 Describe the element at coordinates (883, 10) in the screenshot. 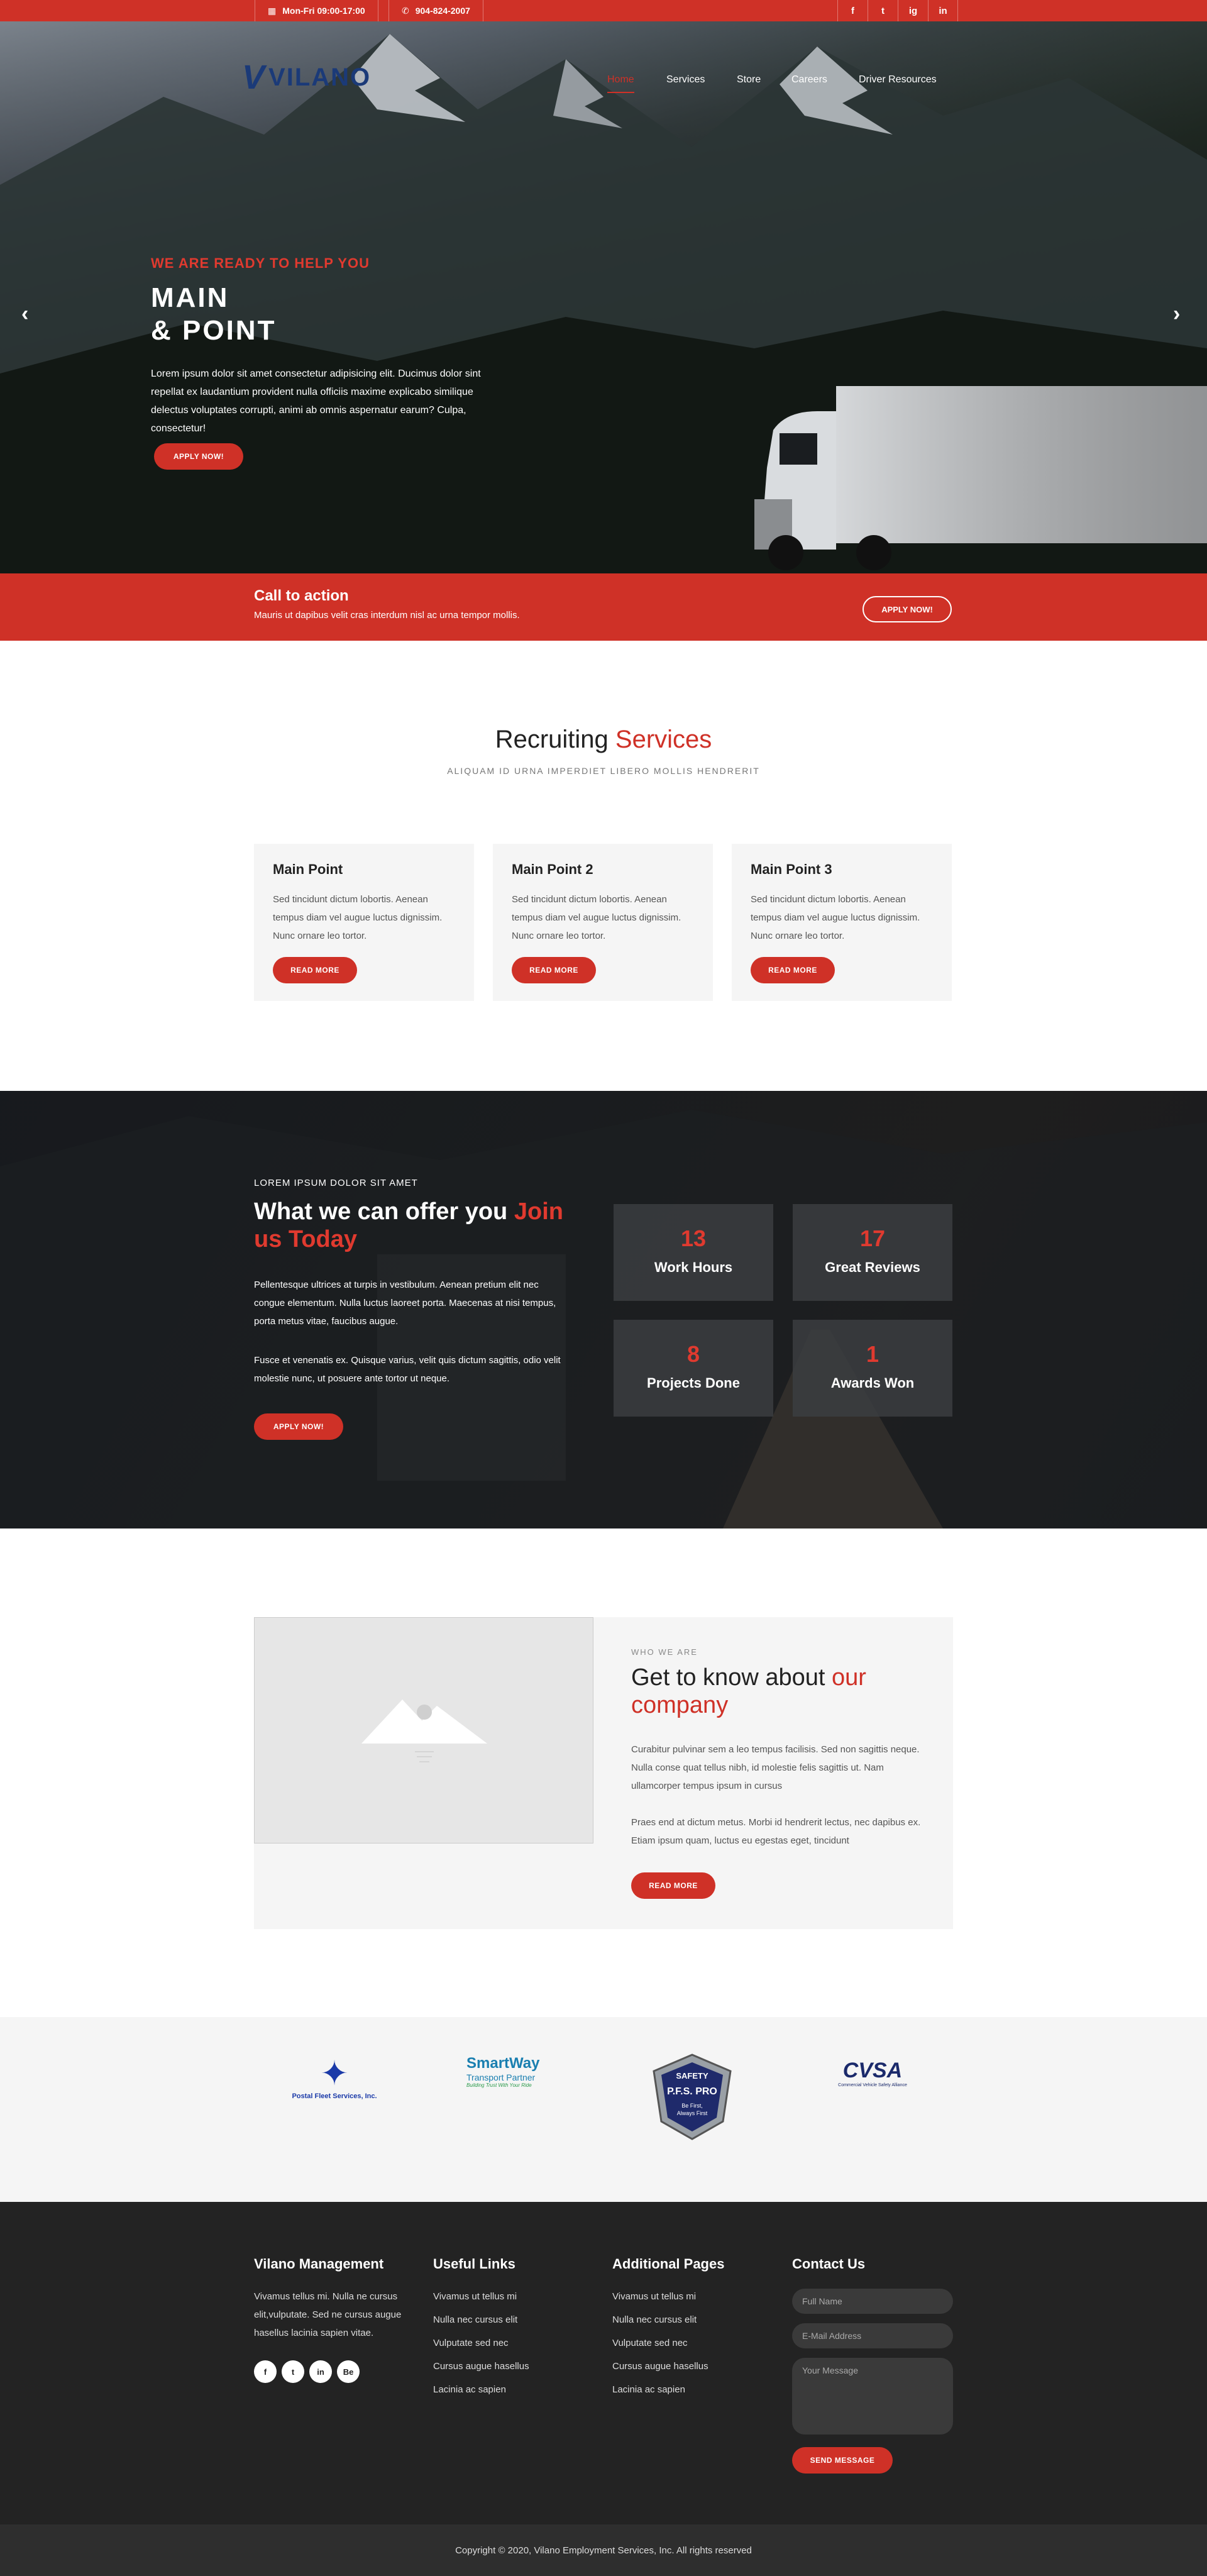

I see `twitter-icon: t` at that location.